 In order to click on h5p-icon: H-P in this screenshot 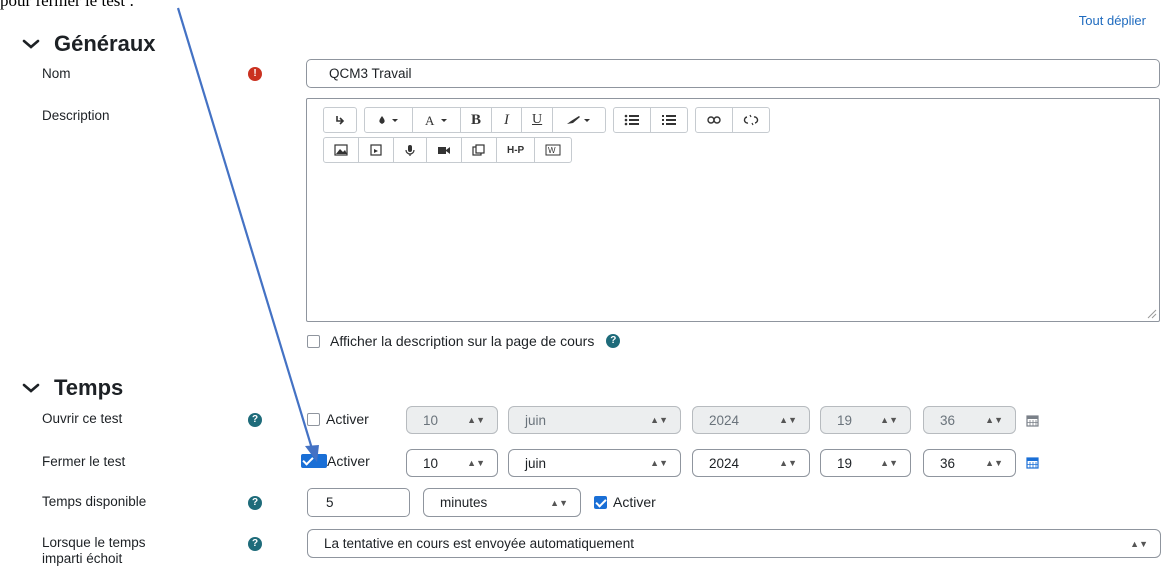, I will do `click(516, 150)`.